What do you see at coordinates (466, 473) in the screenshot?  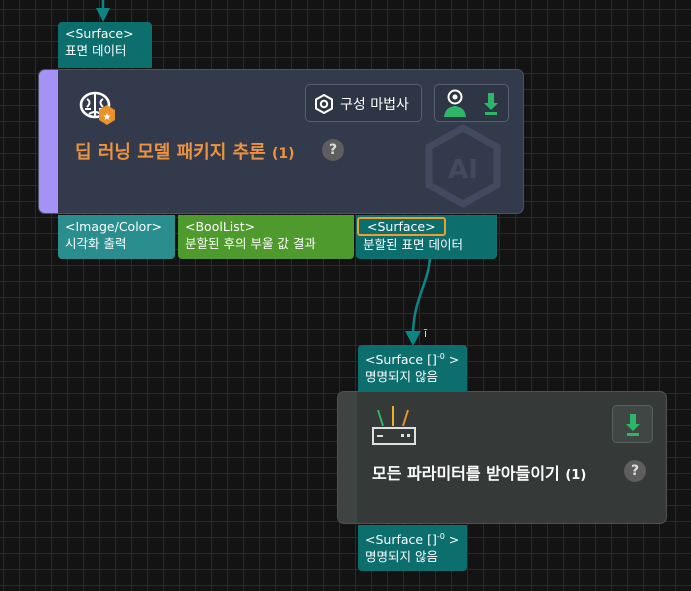 I see `node-title-text: 모든 파라미터를 받아들이기` at bounding box center [466, 473].